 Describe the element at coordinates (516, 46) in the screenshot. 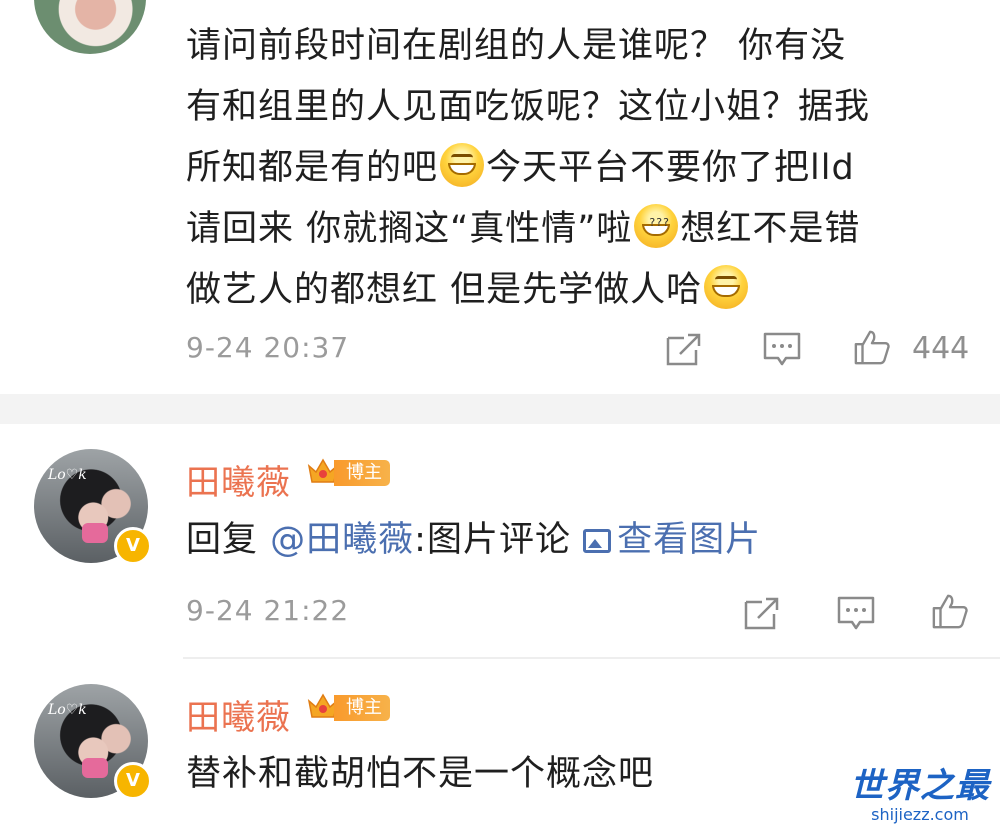

I see `comment-line: 请问前段时间在剧组的人是谁呢？ 你有没` at that location.